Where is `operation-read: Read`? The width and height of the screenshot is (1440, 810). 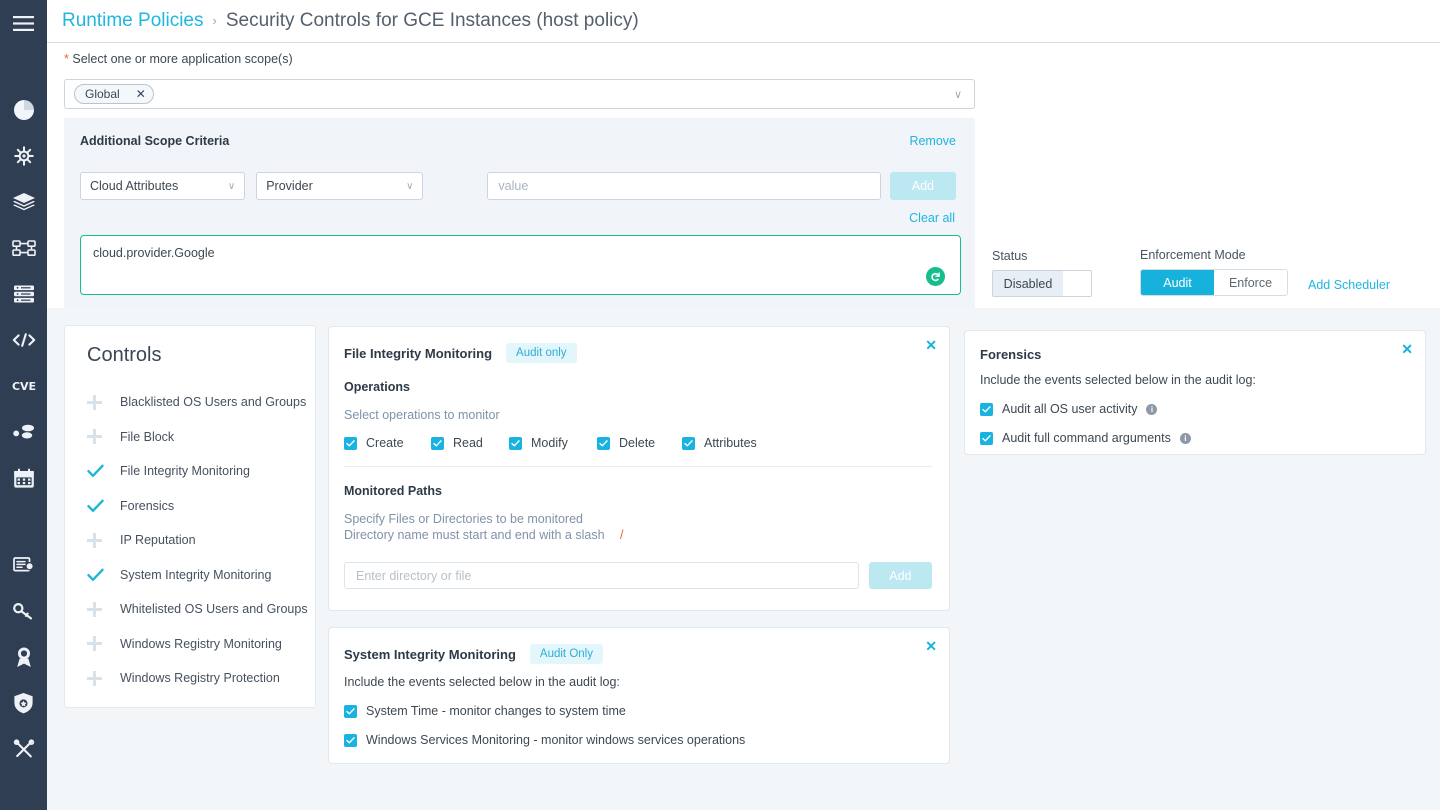
operation-read: Read is located at coordinates (470, 443).